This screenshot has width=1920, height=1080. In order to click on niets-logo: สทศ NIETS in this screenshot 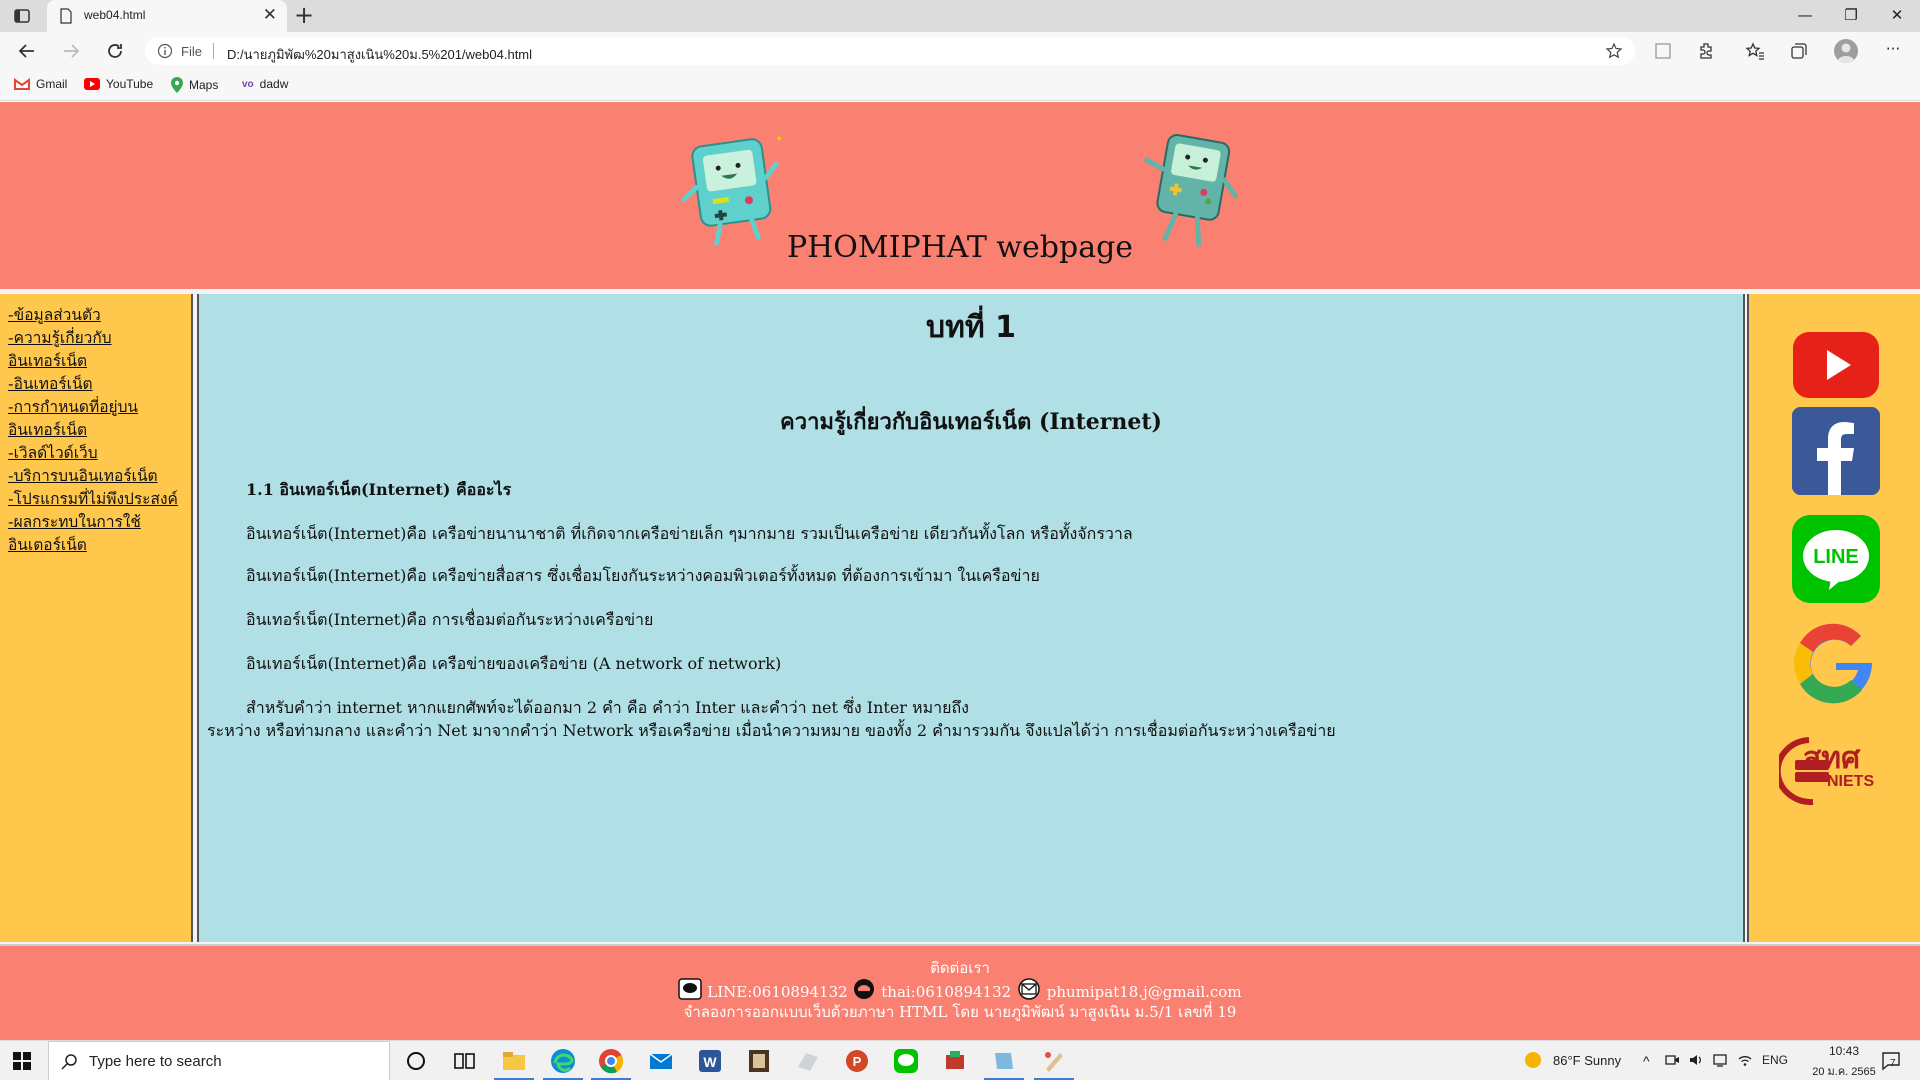, I will do `click(1834, 767)`.